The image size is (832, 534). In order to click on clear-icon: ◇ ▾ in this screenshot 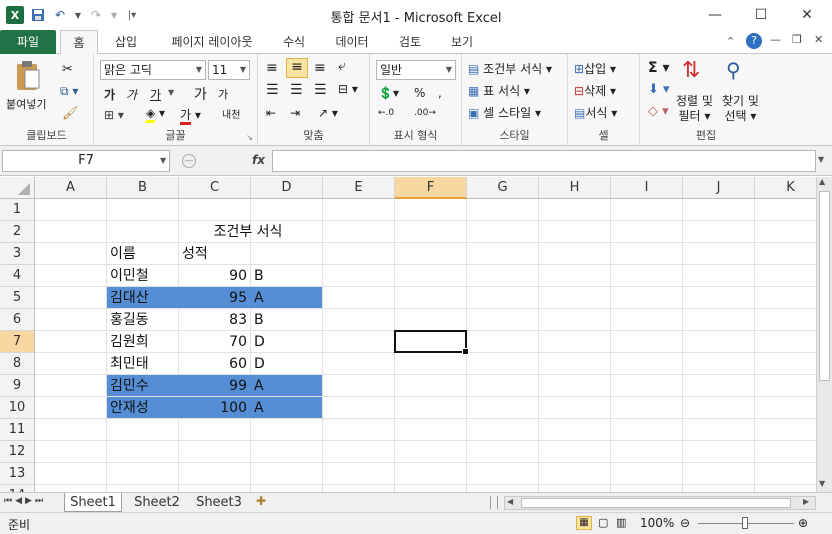, I will do `click(658, 111)`.